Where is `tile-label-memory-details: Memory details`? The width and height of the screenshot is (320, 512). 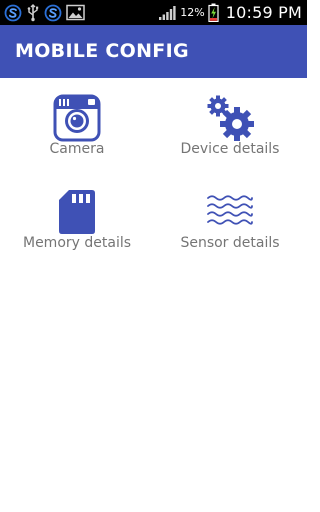
tile-label-memory-details: Memory details is located at coordinates (77, 243).